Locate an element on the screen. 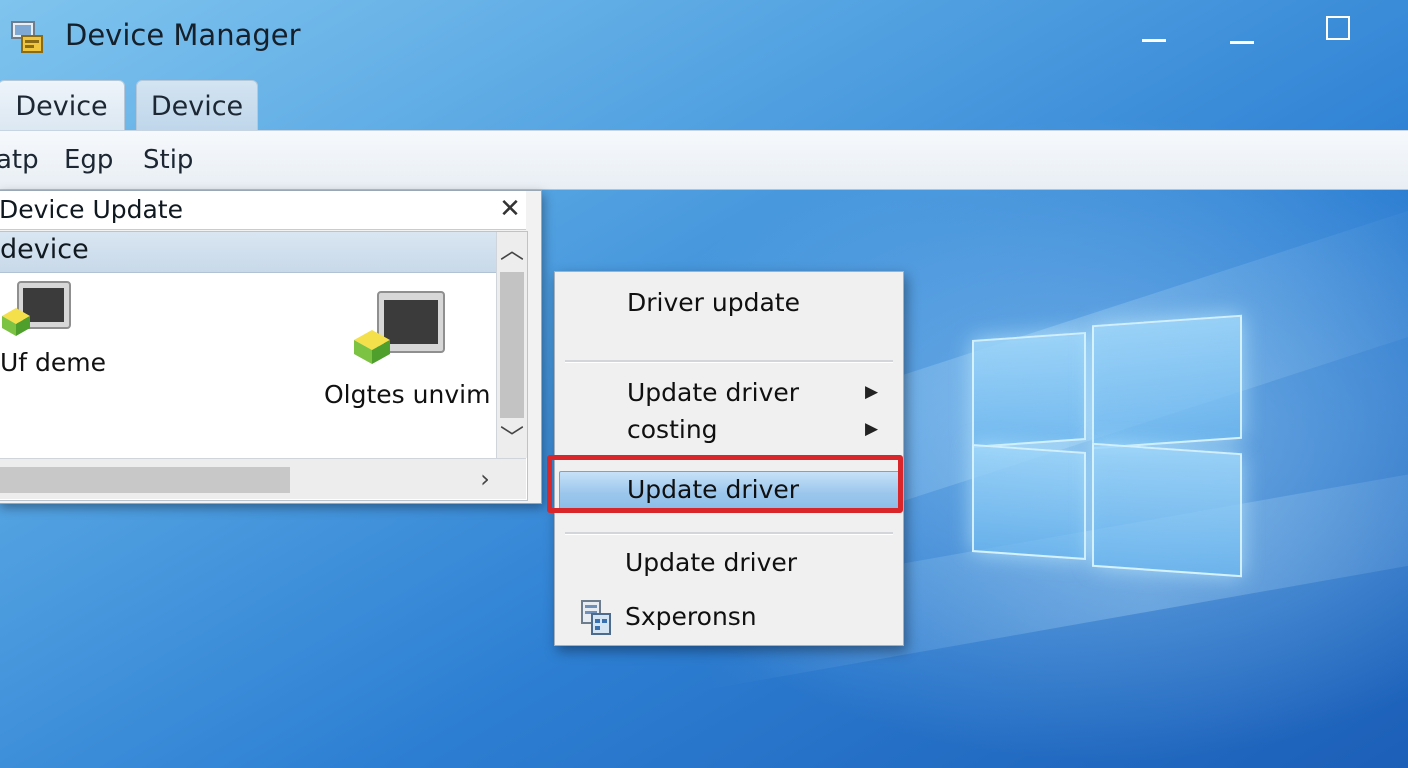 This screenshot has height=768, width=1408. maximize-icon is located at coordinates (1338, 28).